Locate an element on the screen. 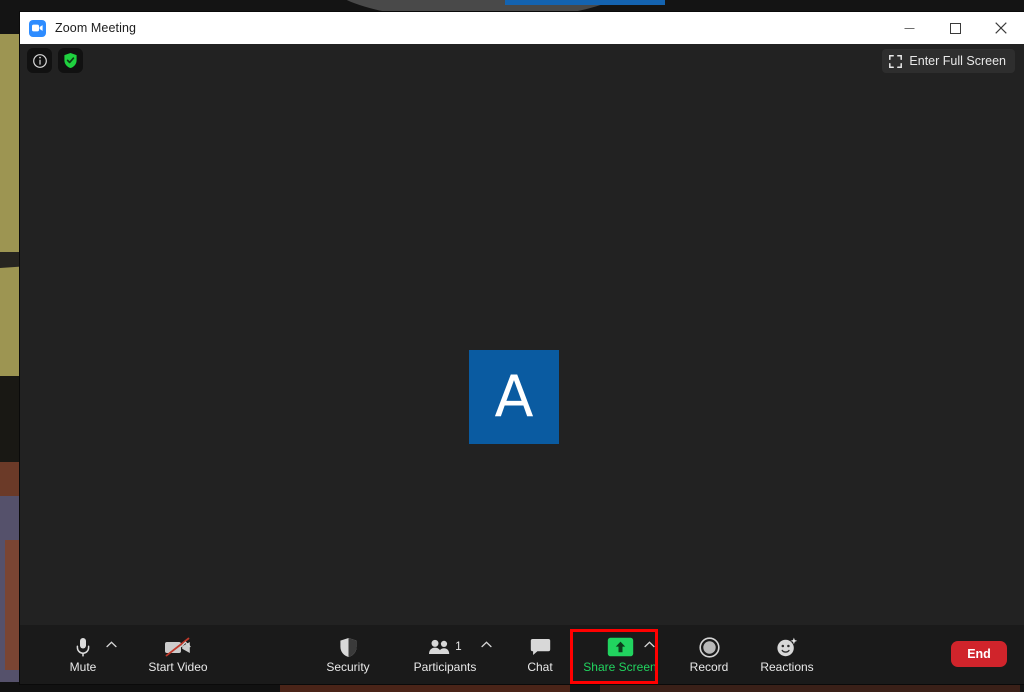 The image size is (1024, 692). share-options-caret-icon is located at coordinates (649, 644).